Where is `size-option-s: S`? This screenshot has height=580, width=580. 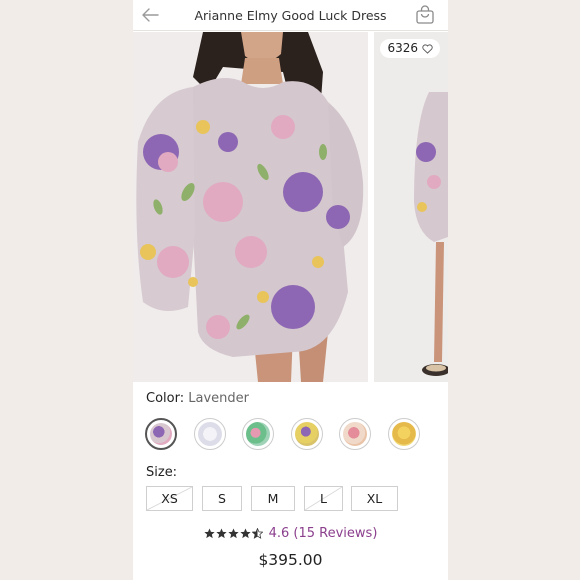
size-option-s: S is located at coordinates (222, 498).